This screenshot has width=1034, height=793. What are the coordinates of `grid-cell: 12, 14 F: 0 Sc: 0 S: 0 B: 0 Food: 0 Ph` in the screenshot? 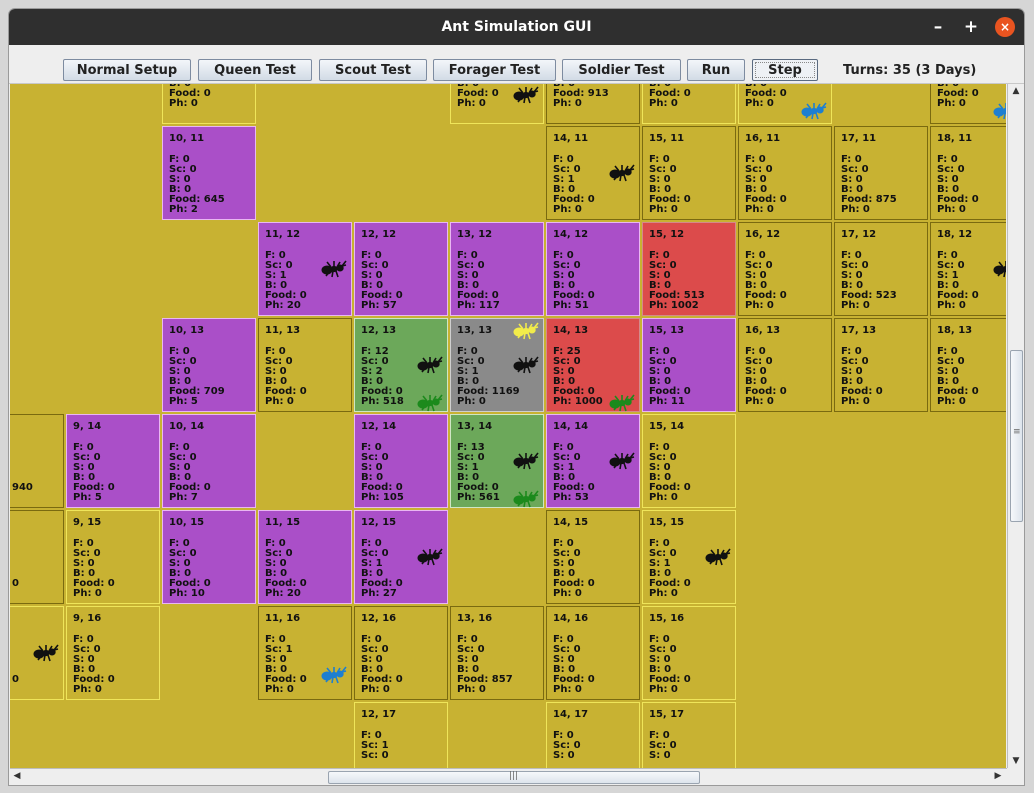 It's located at (401, 461).